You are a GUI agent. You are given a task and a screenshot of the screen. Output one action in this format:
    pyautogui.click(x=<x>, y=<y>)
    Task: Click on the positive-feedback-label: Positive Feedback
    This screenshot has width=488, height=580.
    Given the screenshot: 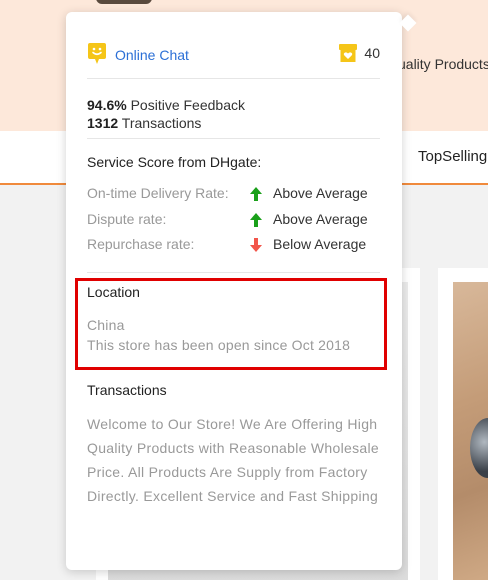 What is the action you would take?
    pyautogui.click(x=187, y=105)
    